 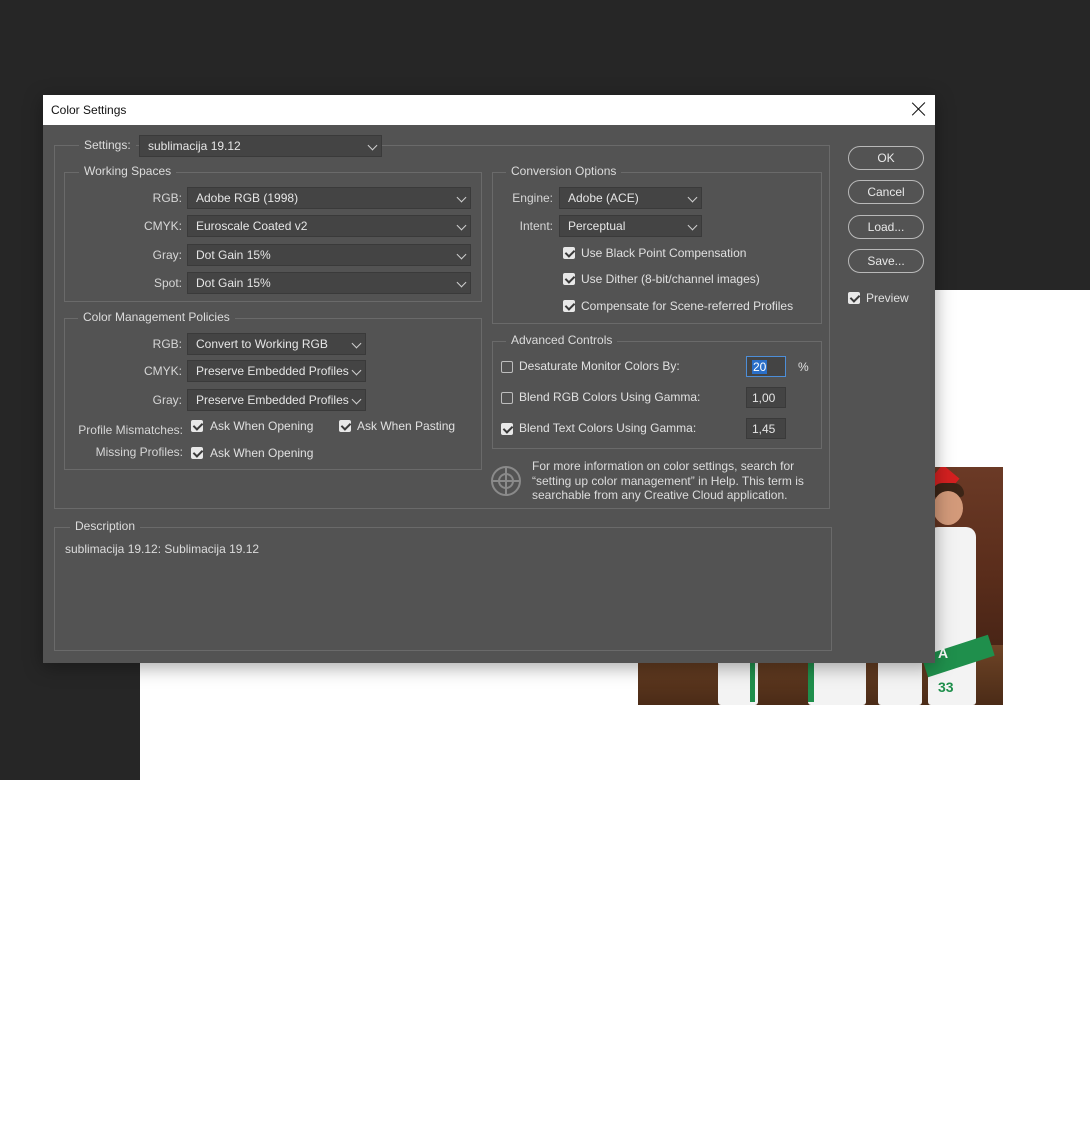 I want to click on settings-dropdown: sublimacija 19.12, so click(x=260, y=146).